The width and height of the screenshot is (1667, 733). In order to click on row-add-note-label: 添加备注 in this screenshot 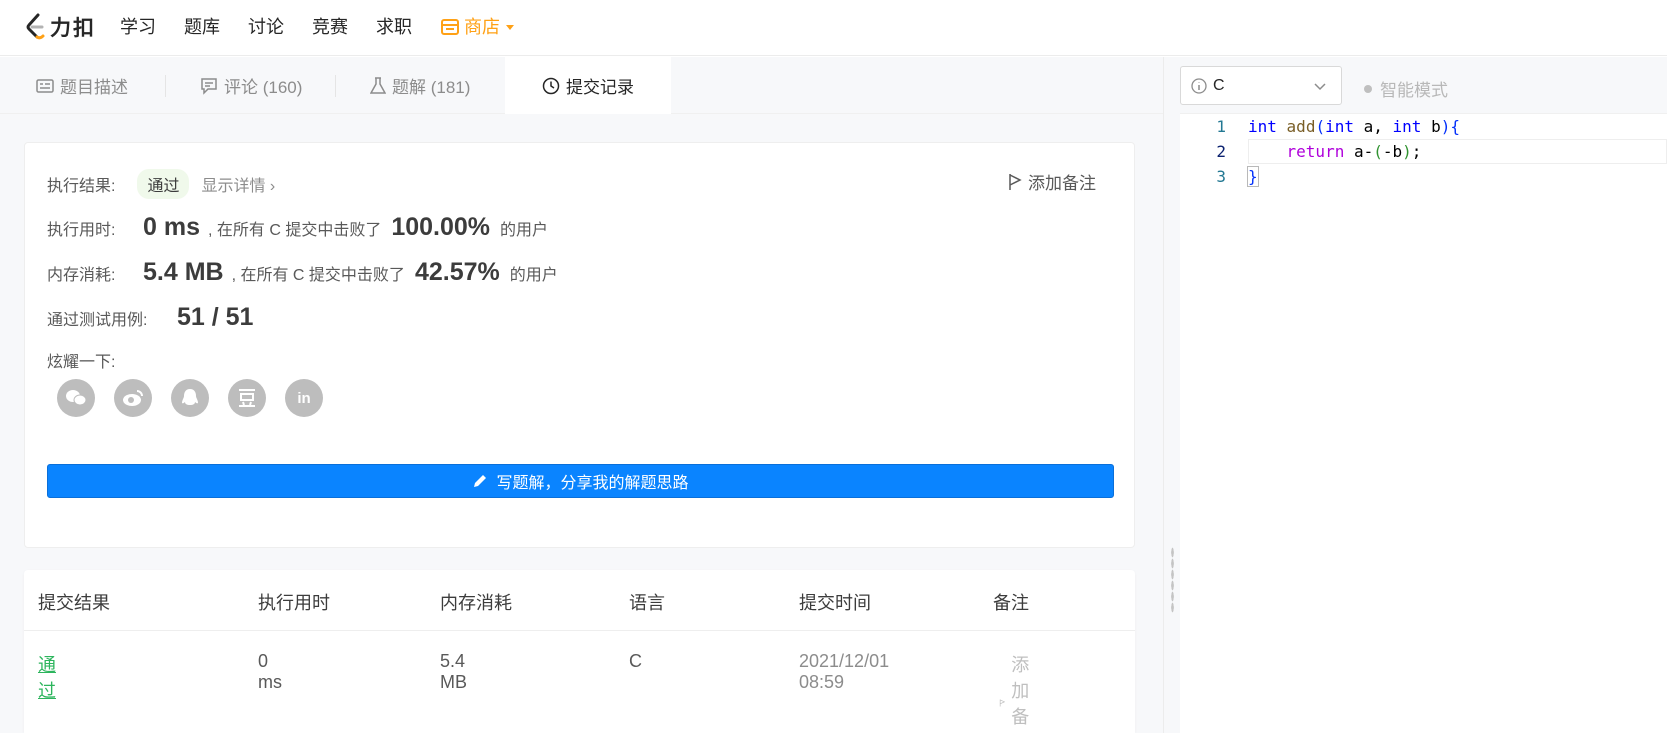, I will do `click(1020, 691)`.